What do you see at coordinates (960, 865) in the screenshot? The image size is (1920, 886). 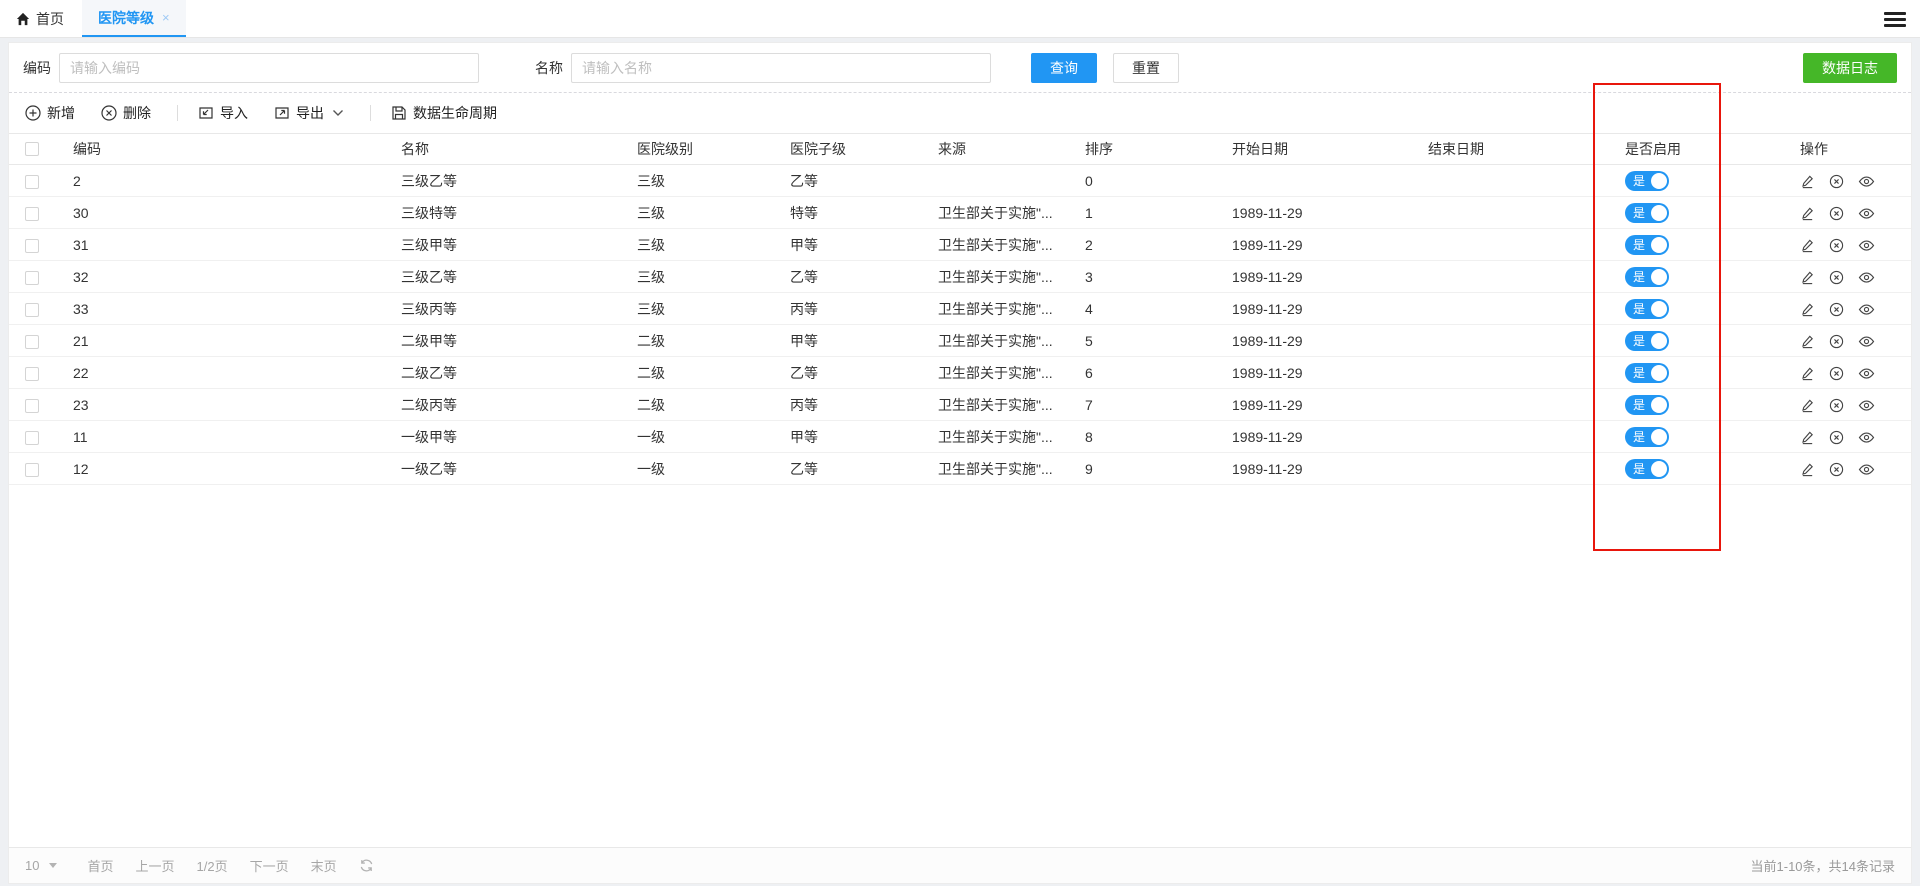 I see `pagination-bar: 10 首页 上一页 1/2页 下一页 末页 当前1-10条，共14条记录` at bounding box center [960, 865].